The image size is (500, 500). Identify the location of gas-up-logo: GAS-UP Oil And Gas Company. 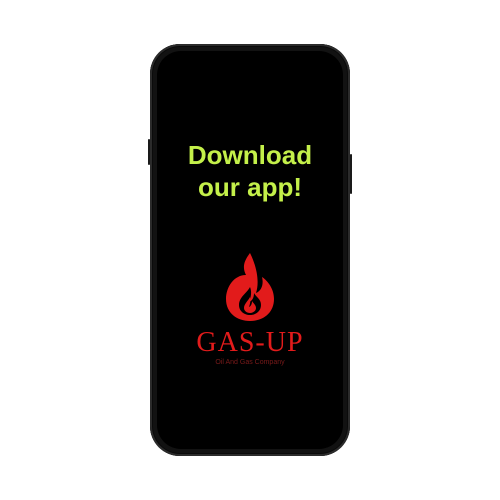
(250, 309).